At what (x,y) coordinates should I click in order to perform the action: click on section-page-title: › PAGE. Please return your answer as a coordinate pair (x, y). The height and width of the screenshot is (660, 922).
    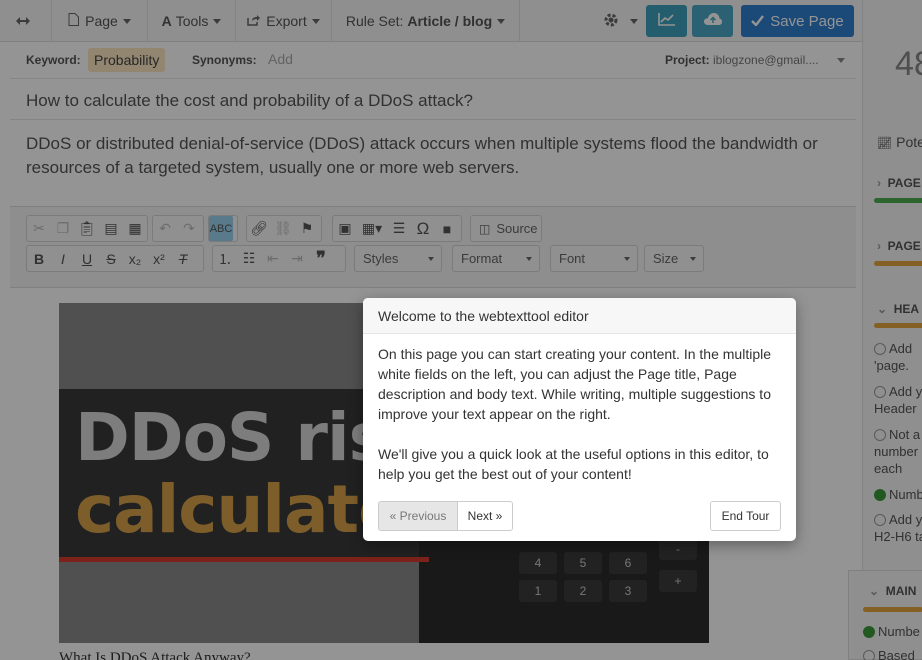
    Looking at the image, I should click on (899, 183).